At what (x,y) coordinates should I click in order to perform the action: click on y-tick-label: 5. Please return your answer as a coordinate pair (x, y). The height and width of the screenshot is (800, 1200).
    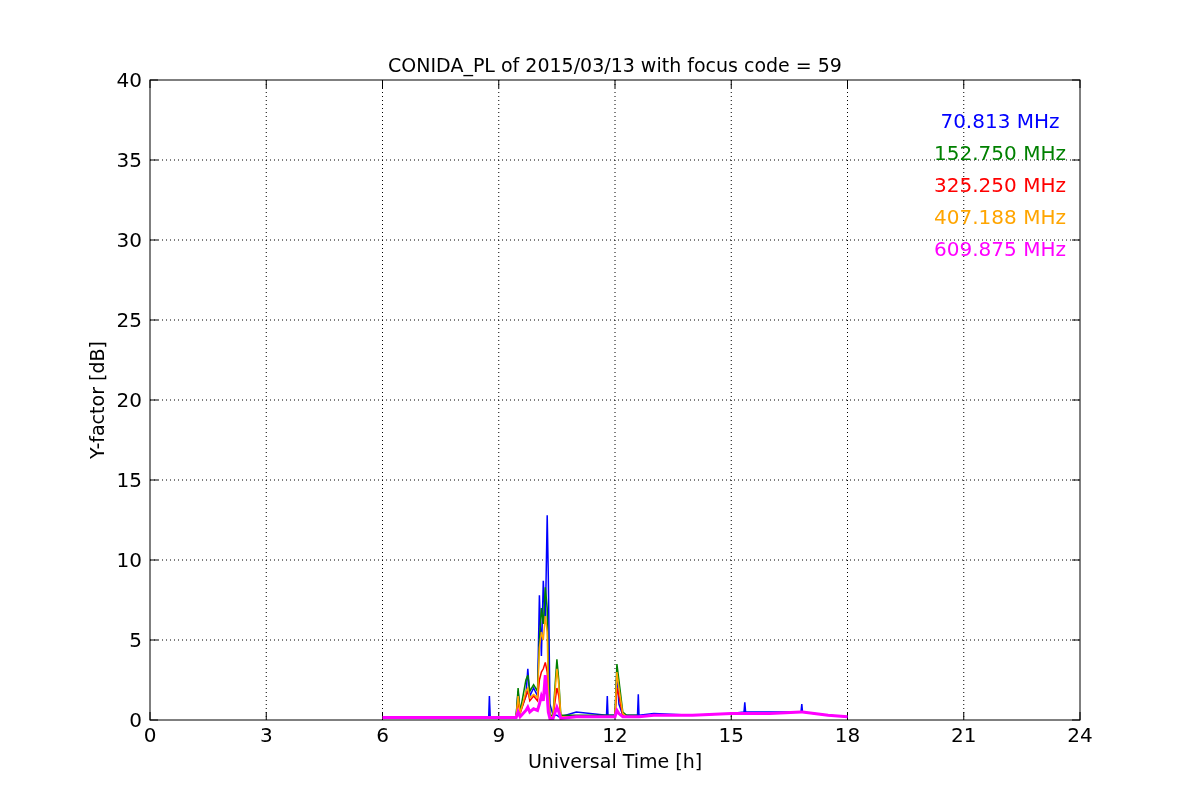
    Looking at the image, I should click on (135, 640).